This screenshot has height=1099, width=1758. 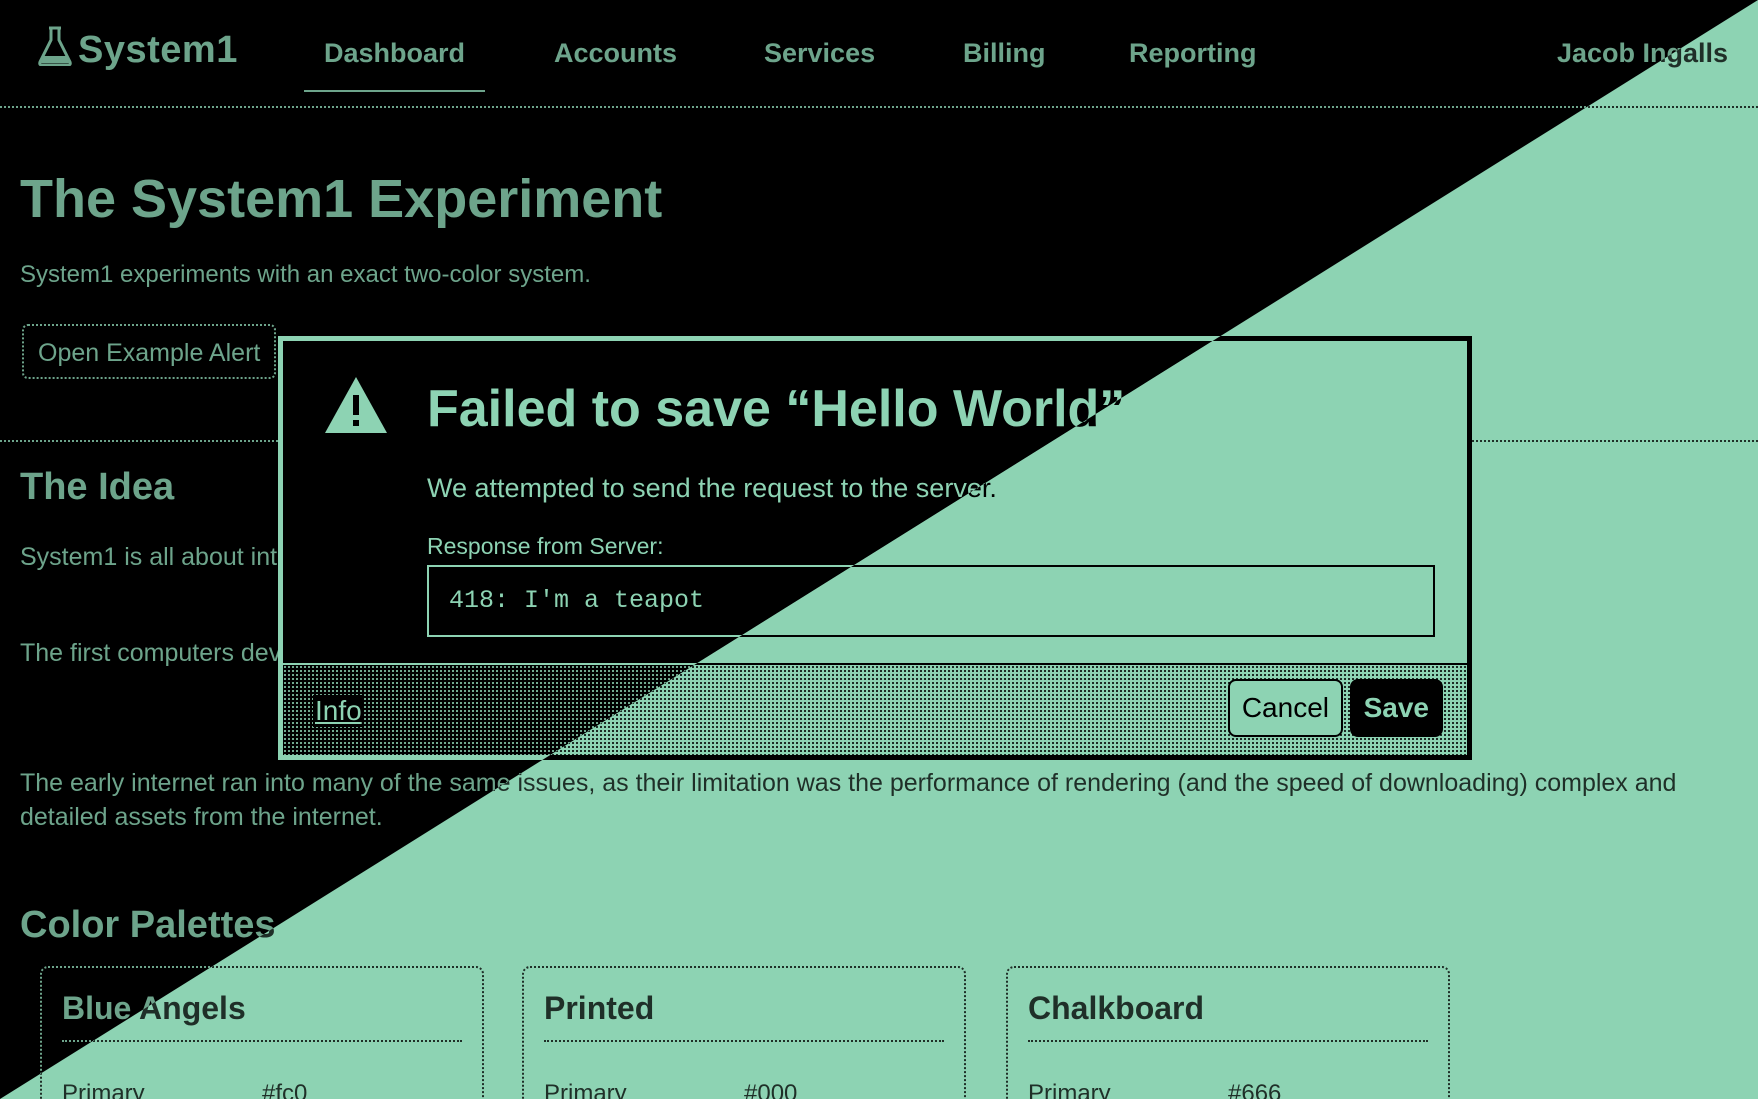 What do you see at coordinates (285, 1089) in the screenshot?
I see `palette-row-value: #fc0` at bounding box center [285, 1089].